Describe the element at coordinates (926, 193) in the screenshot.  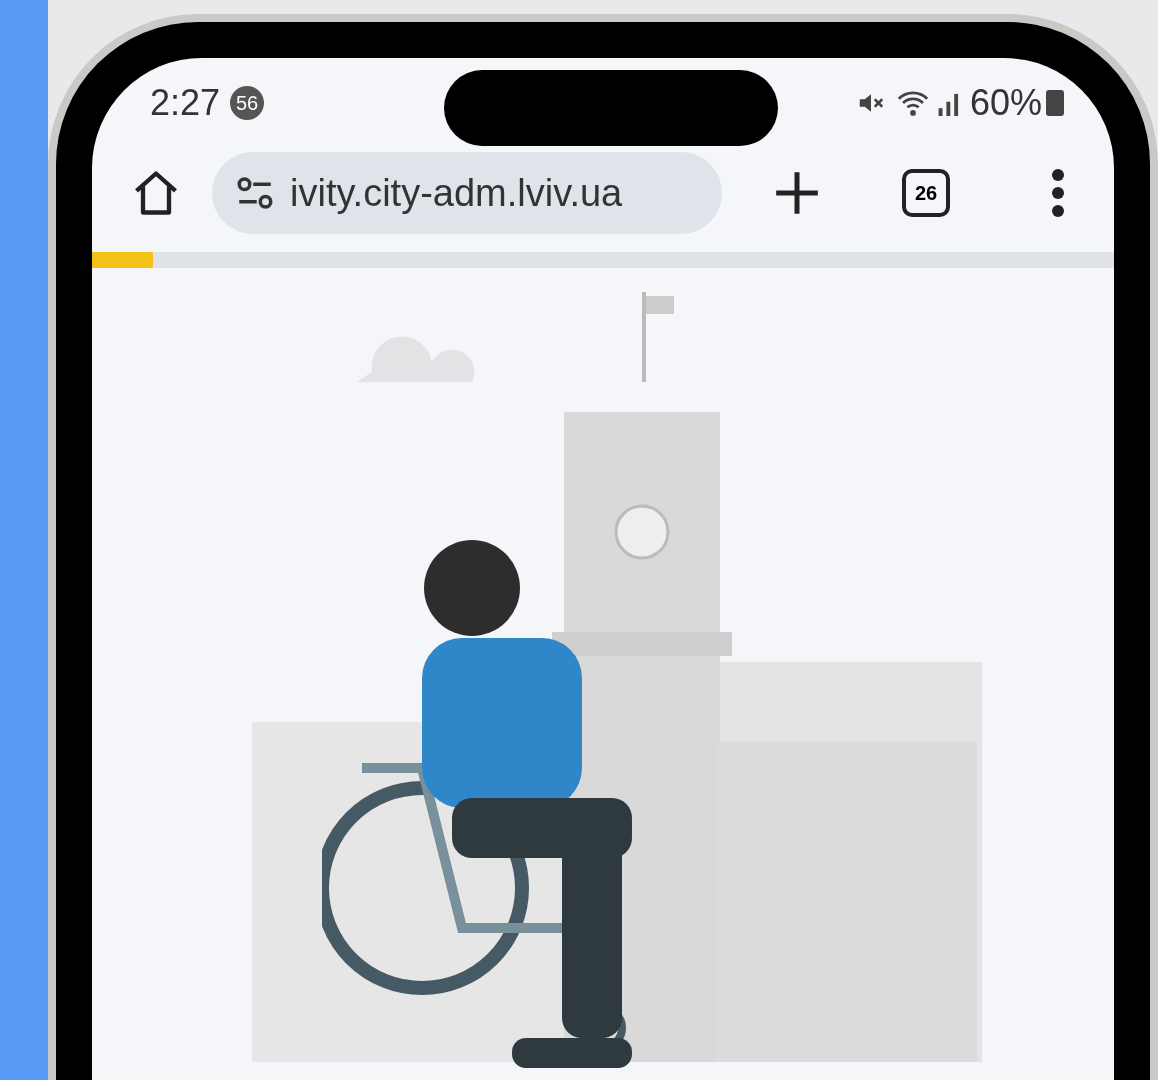
I see `tab-count-button: 26` at that location.